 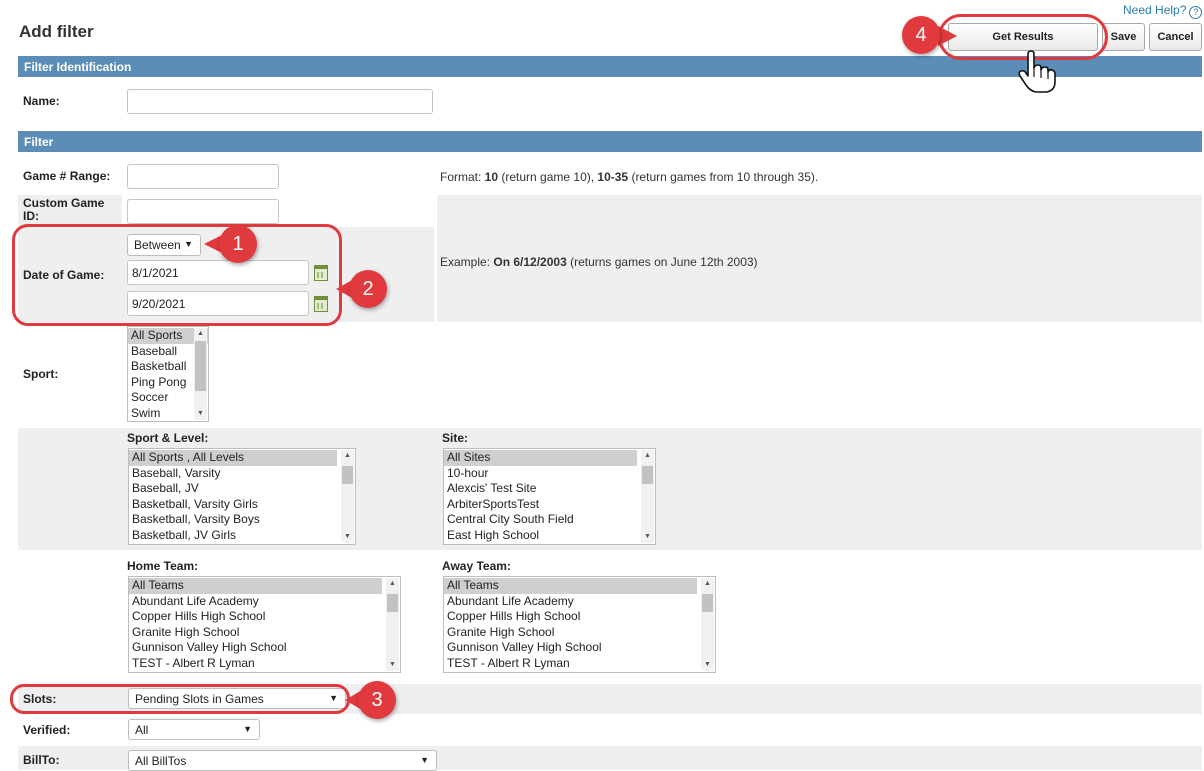 I want to click on hand-cursor-icon, so click(x=1037, y=71).